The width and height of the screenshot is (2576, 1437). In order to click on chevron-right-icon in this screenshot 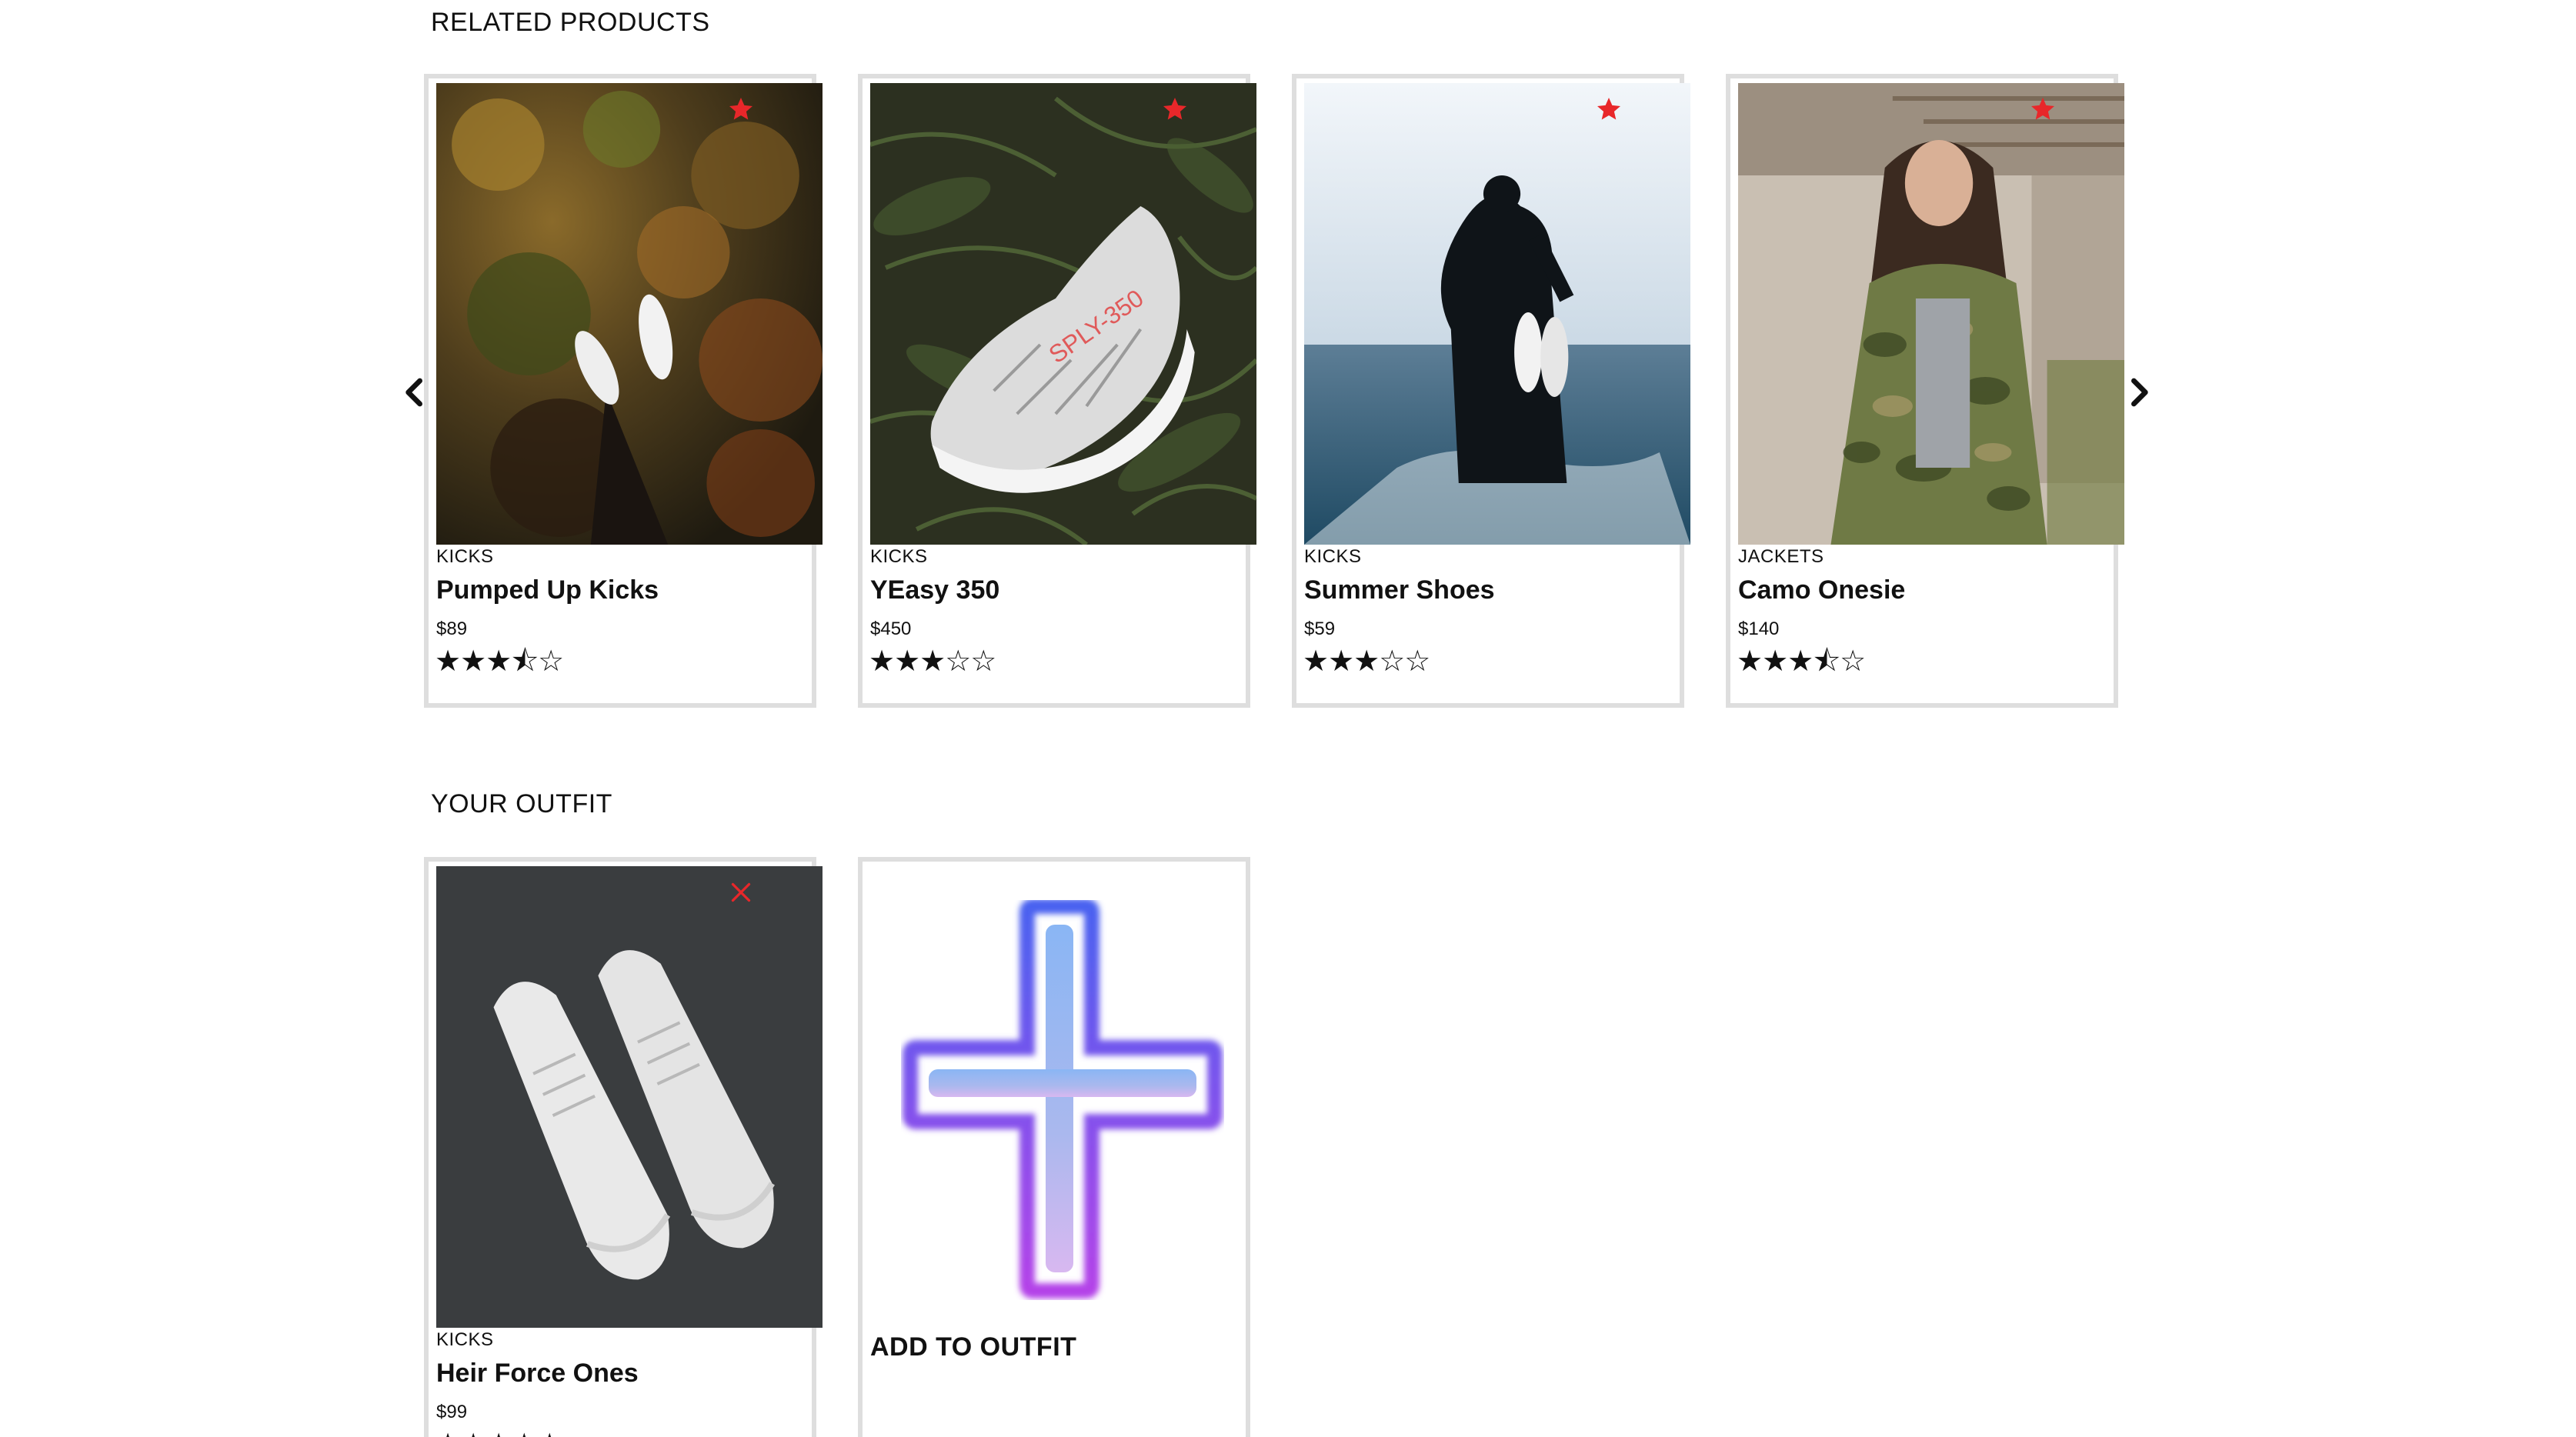, I will do `click(2139, 392)`.